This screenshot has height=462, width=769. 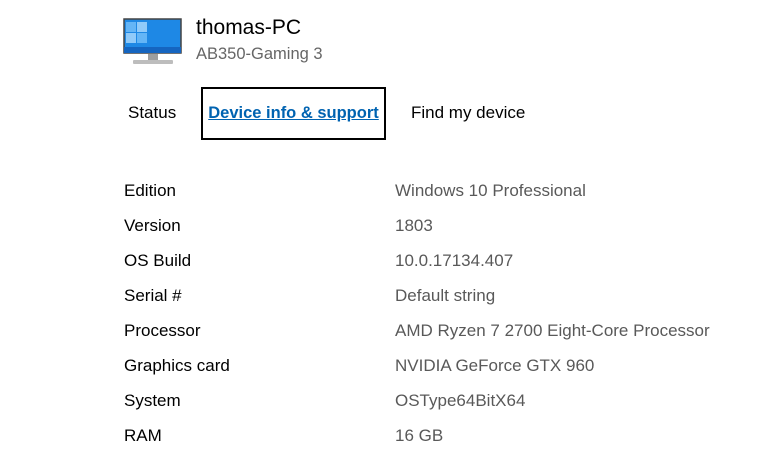 I want to click on spec-label: Edition, so click(x=150, y=190).